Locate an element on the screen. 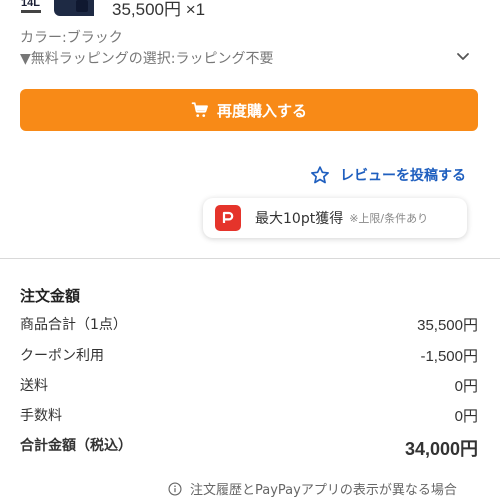 This screenshot has height=500, width=500. rebuy-button: 再度購入する is located at coordinates (249, 110).